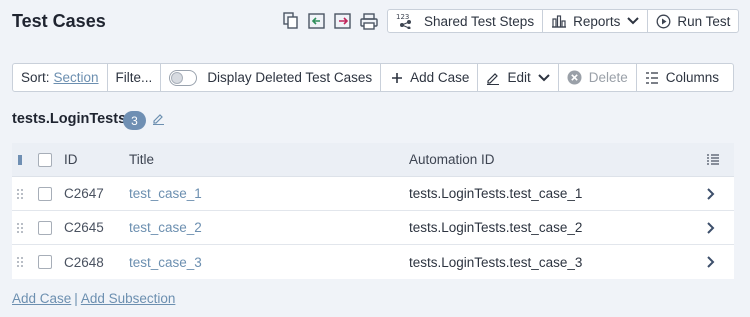  Describe the element at coordinates (290, 77) in the screenshot. I see `display-deleted-label: Display Deleted Test Cases` at that location.